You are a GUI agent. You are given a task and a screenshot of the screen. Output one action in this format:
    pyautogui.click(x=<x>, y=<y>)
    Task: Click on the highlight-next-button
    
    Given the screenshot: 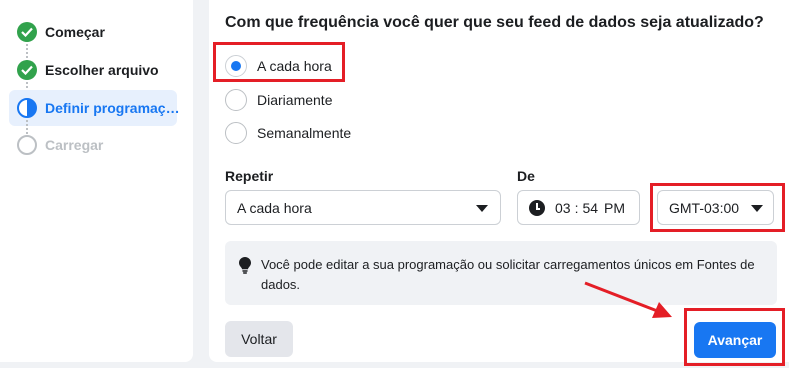 What is the action you would take?
    pyautogui.click(x=734, y=337)
    